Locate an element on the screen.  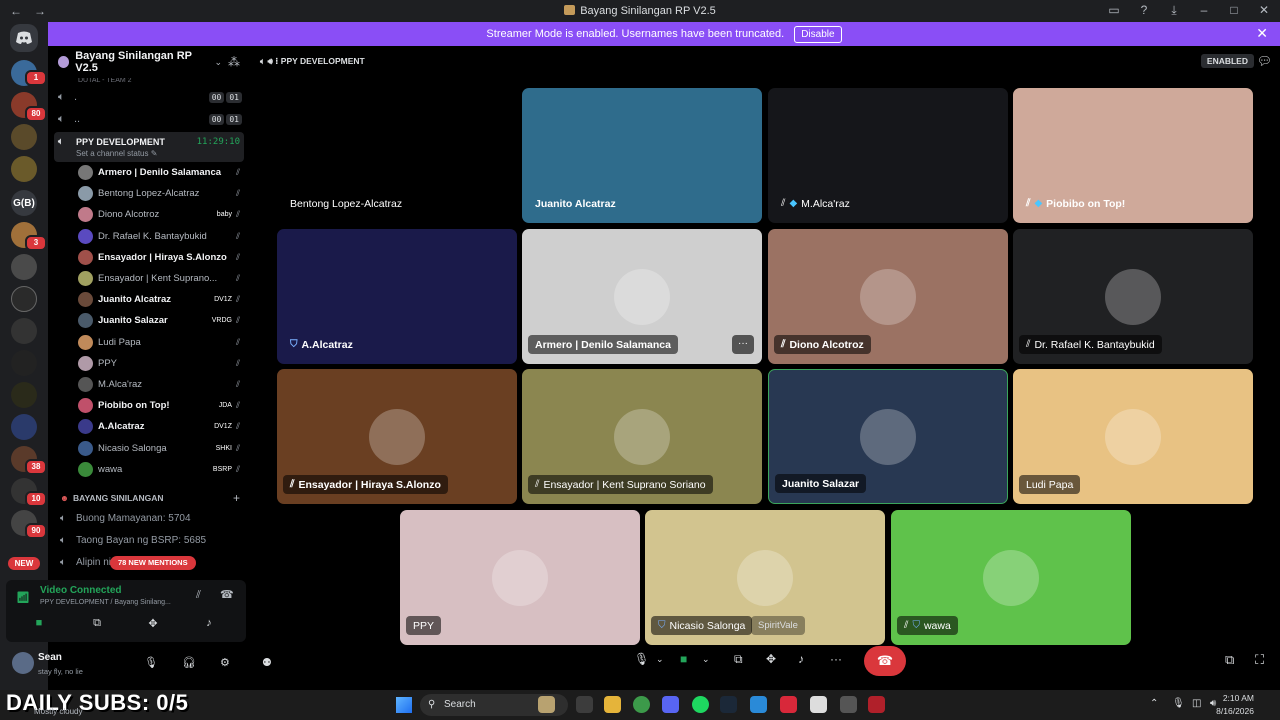
video-tile: ⫽ Ensayador | Hiraya S.Alonzo is located at coordinates (397, 436).